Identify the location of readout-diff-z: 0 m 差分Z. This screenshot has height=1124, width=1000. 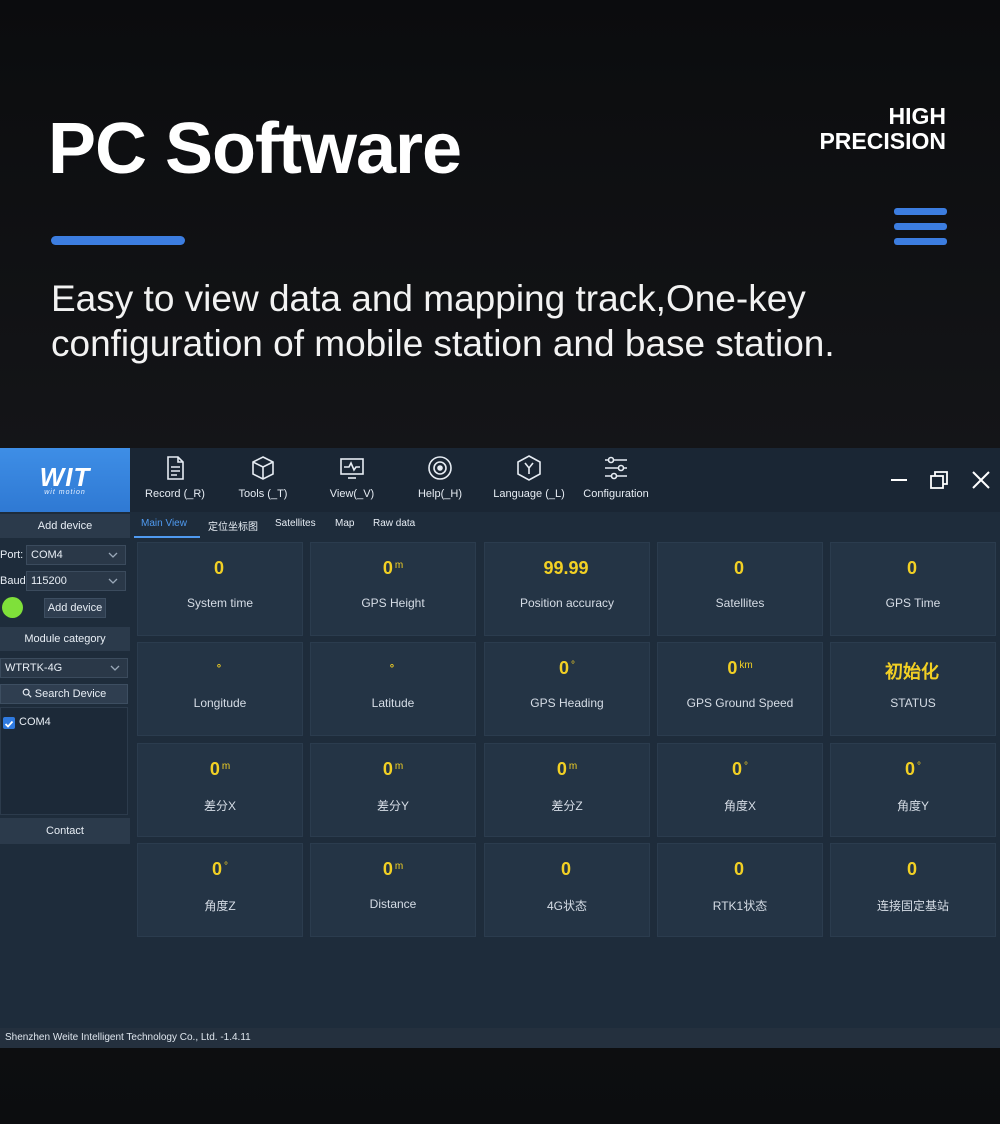
(567, 790).